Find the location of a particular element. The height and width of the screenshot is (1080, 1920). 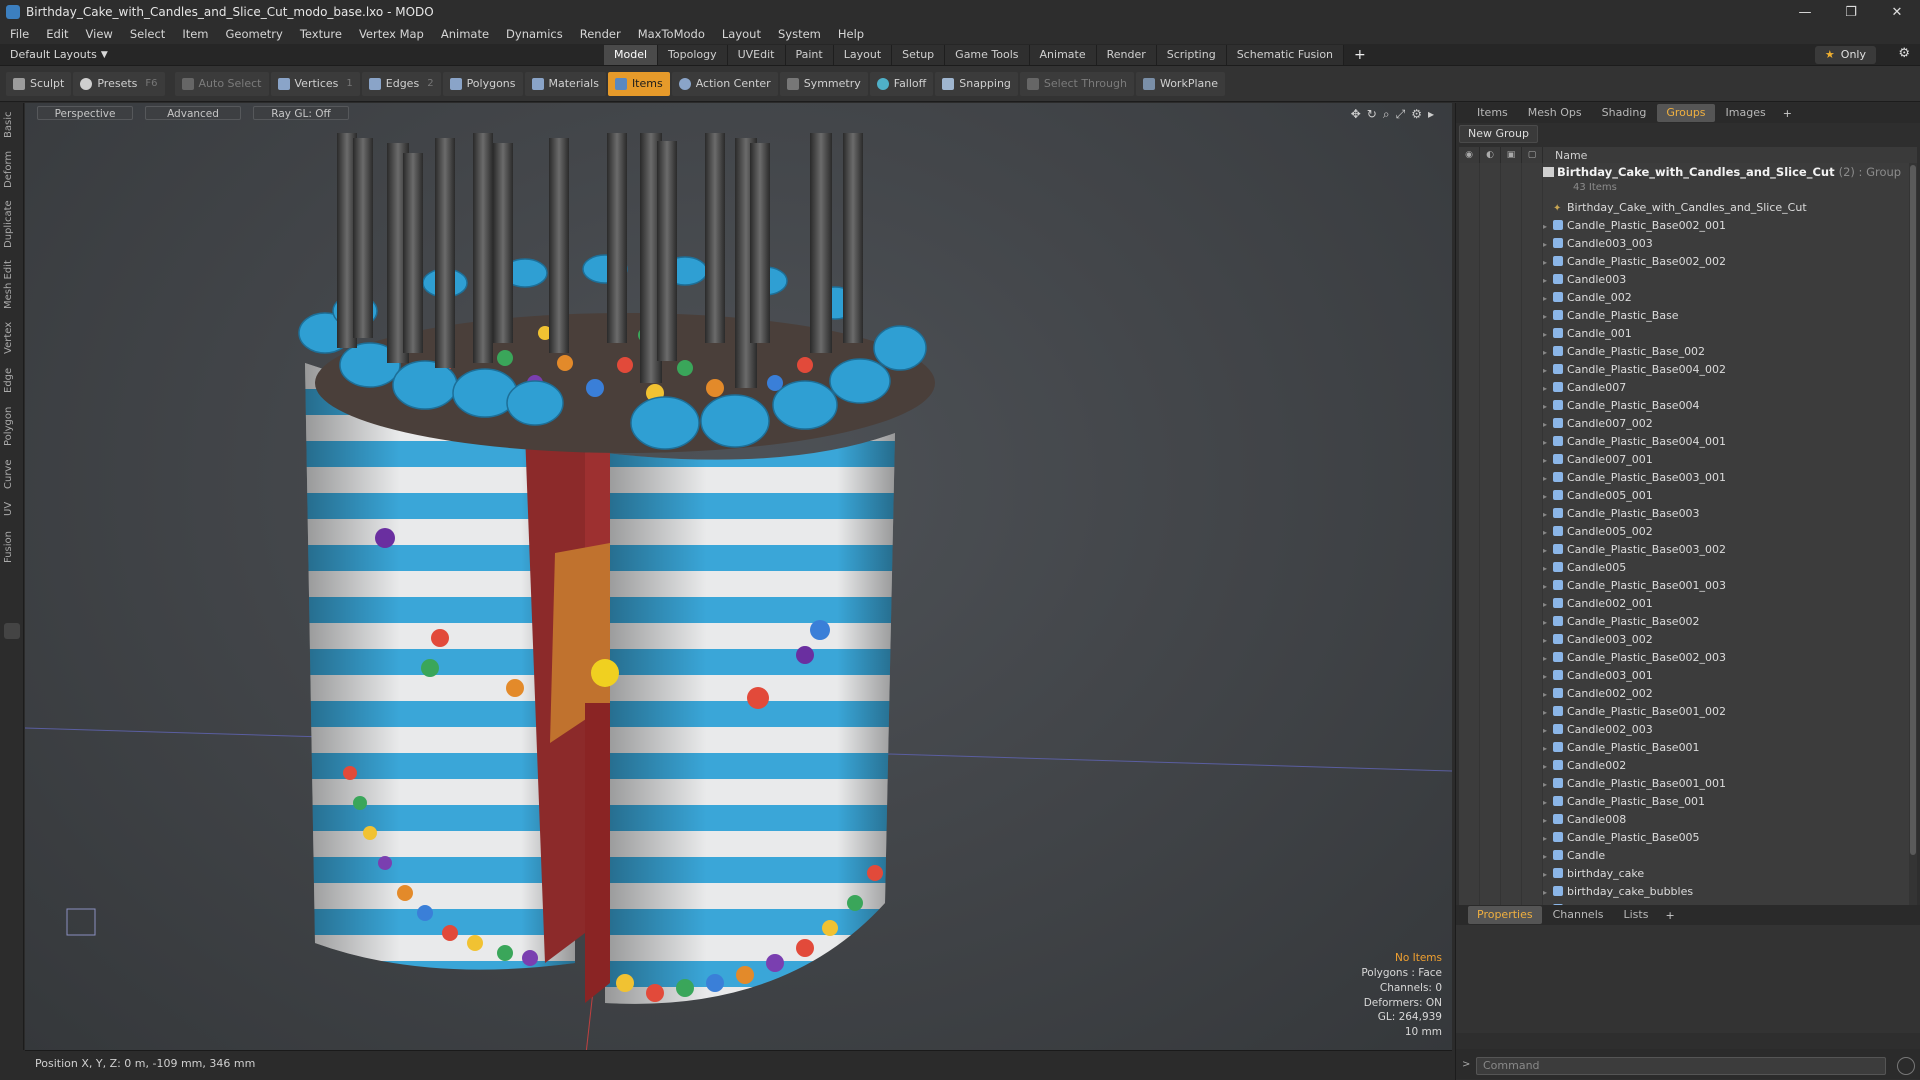

tooltab-edge: Edge is located at coordinates (12, 380).